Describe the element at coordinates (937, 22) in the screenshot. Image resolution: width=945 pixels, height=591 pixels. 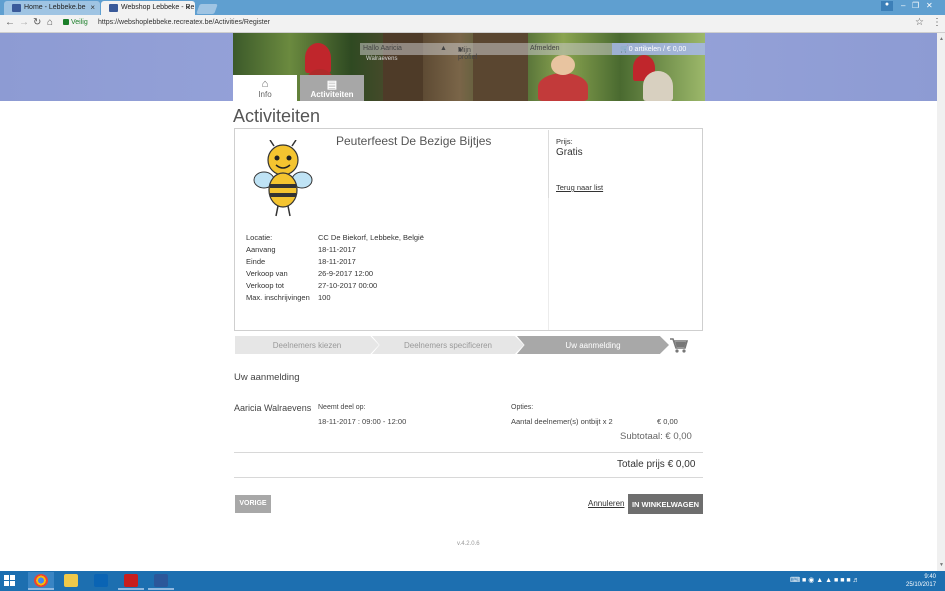
I see `menu-icon: ⋮` at that location.